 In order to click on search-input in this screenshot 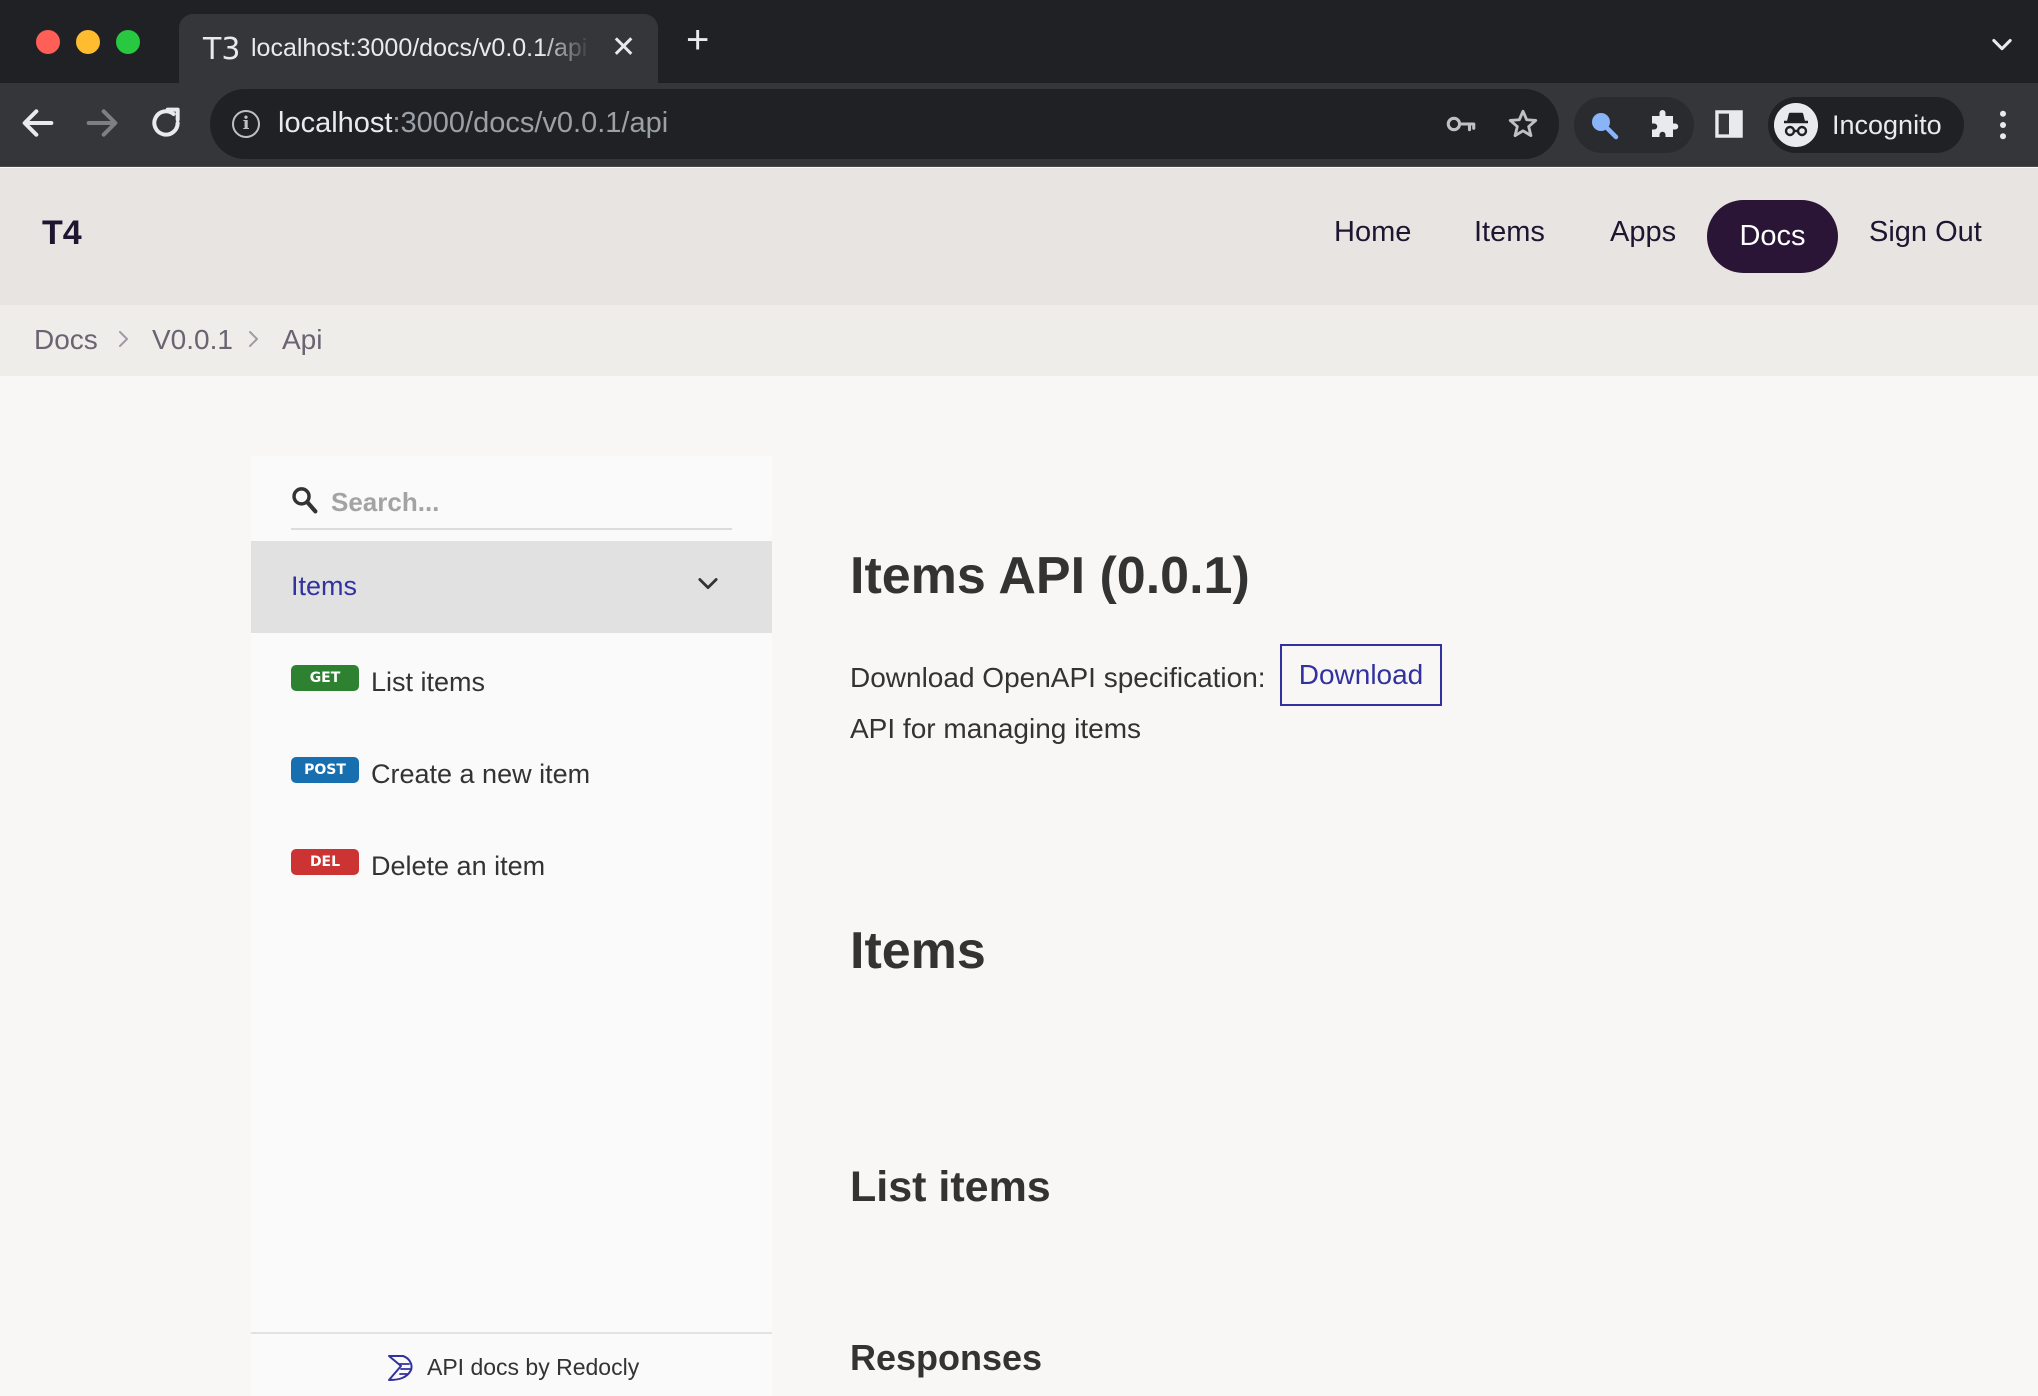, I will do `click(531, 502)`.